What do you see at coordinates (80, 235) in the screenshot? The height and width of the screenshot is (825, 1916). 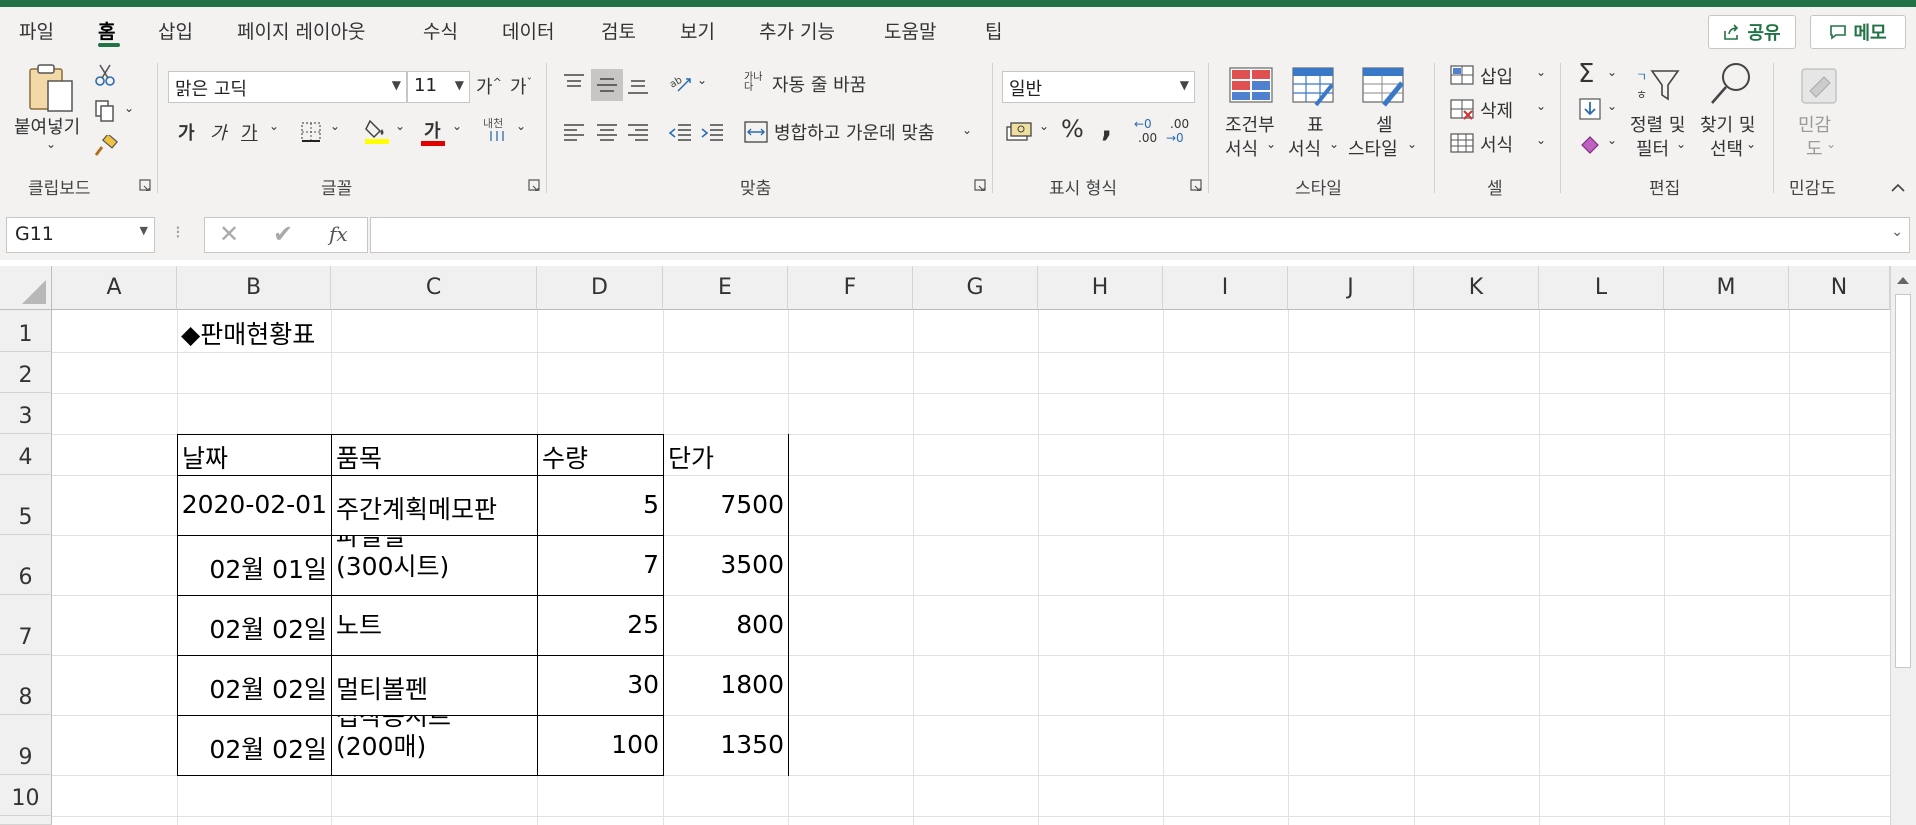 I see `name-box: G11 ▼` at bounding box center [80, 235].